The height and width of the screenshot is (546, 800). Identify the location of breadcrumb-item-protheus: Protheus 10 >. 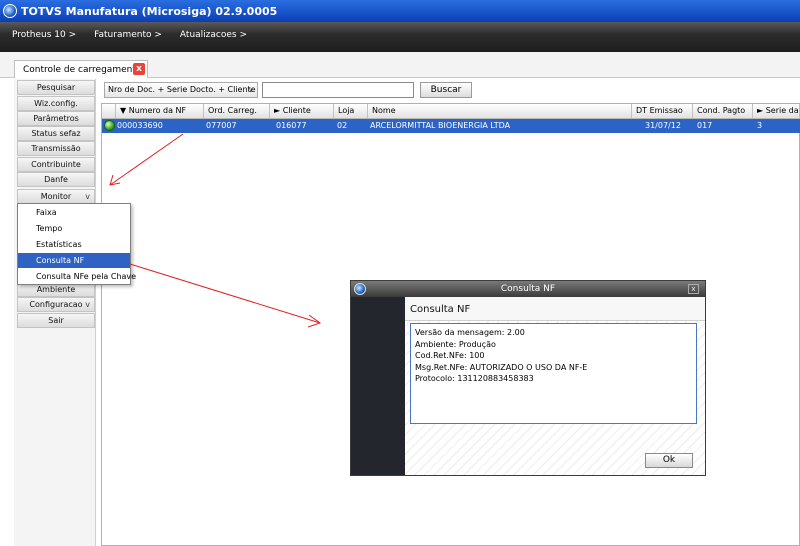
(44, 36).